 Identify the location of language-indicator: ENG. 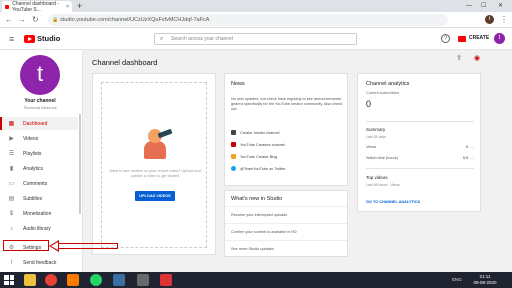
(457, 280).